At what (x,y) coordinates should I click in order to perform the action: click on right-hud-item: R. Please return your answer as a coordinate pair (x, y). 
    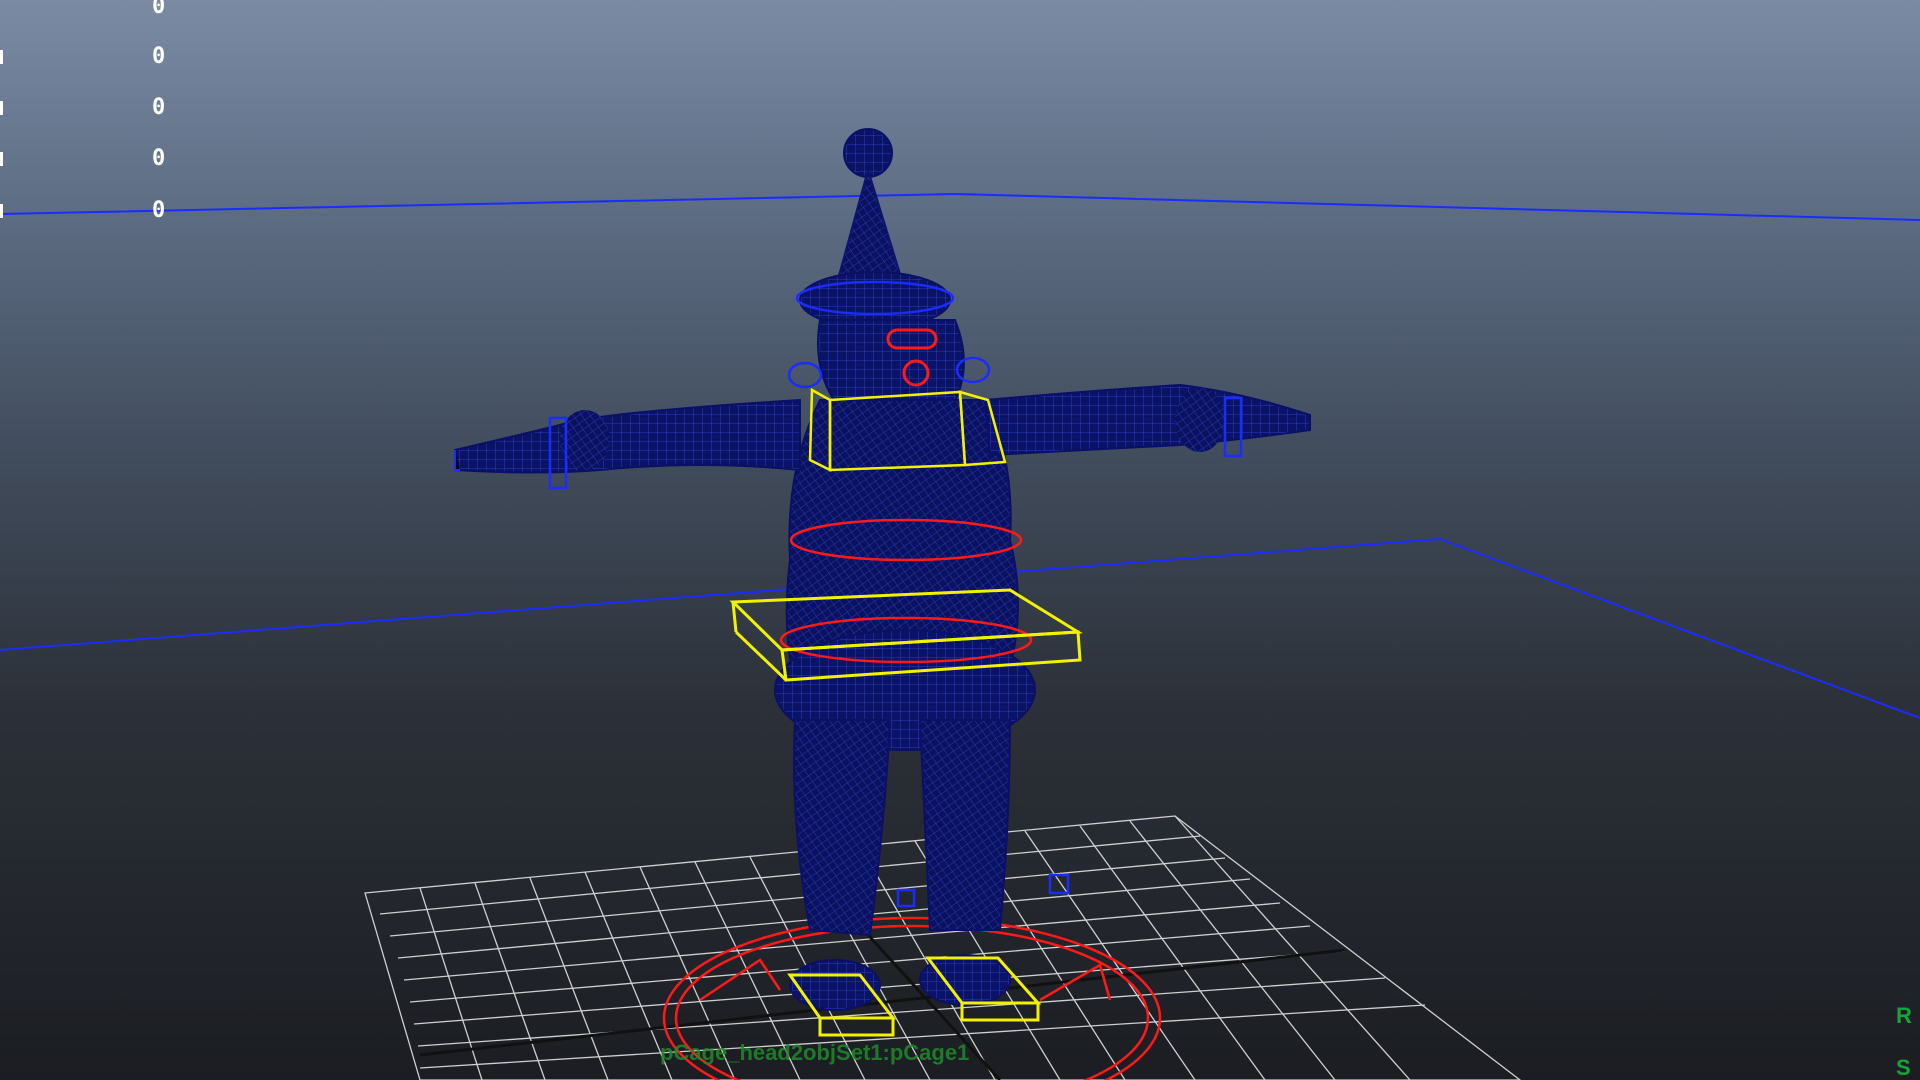
    Looking at the image, I should click on (1904, 1015).